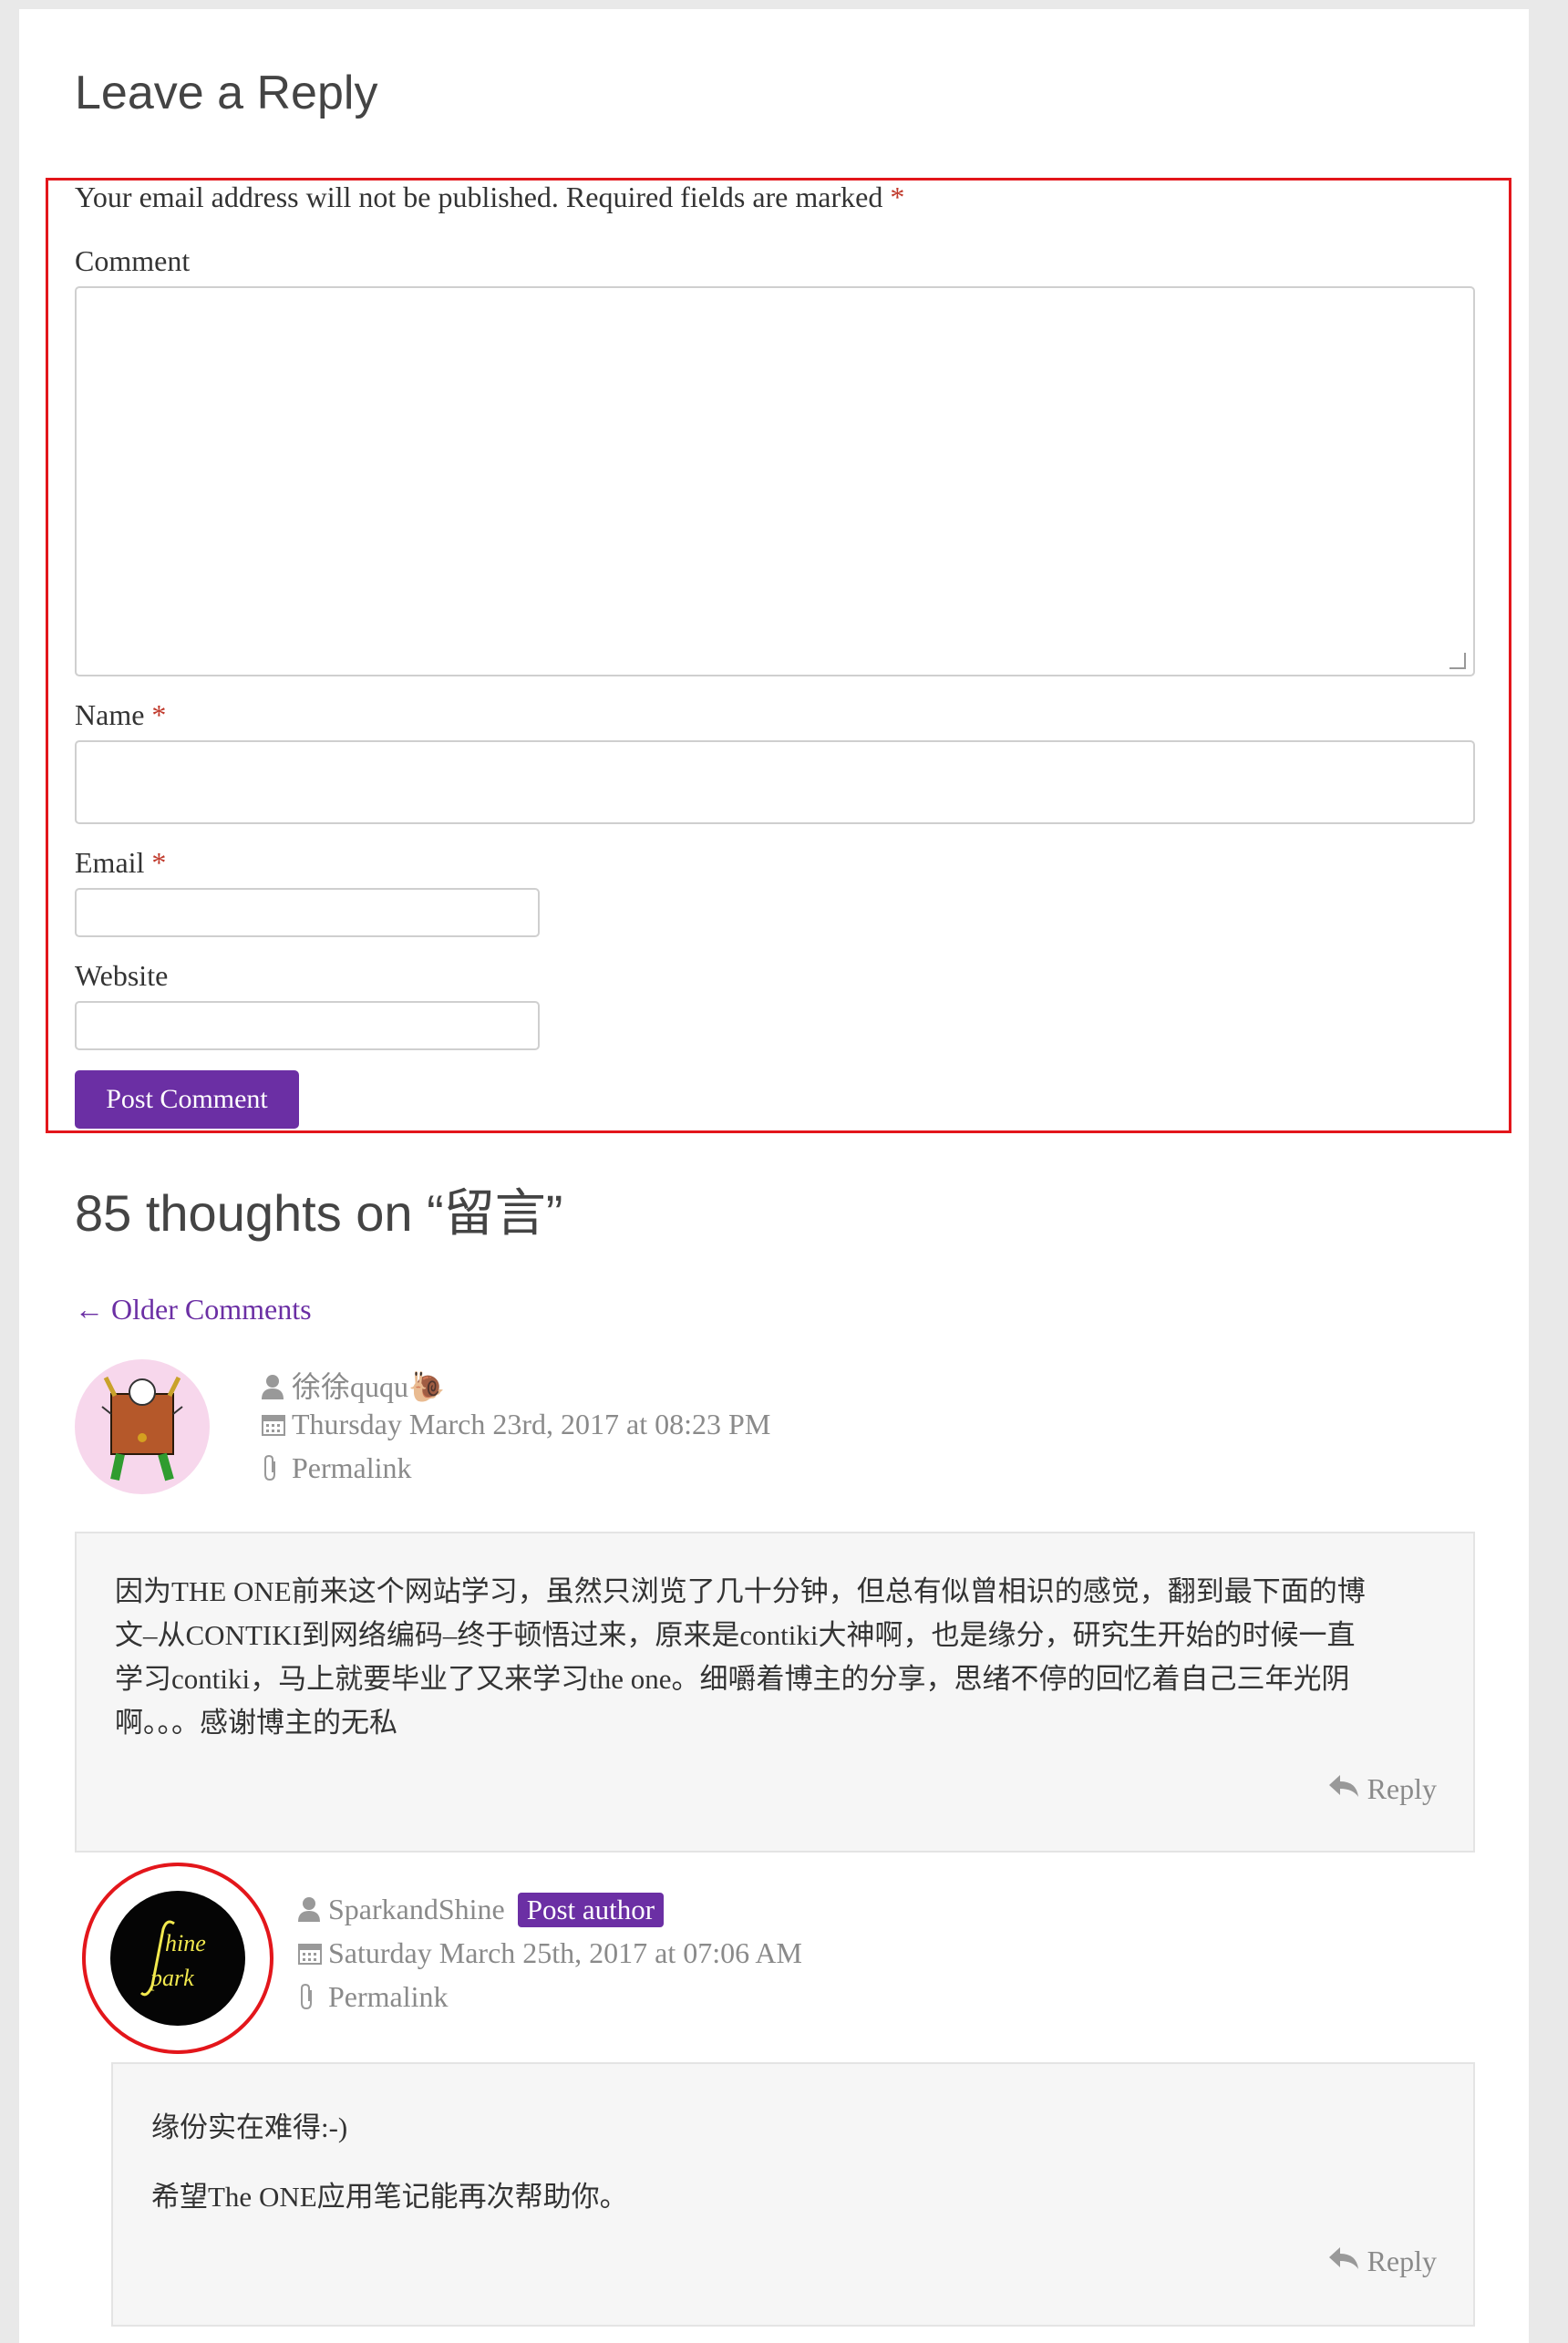 The height and width of the screenshot is (2343, 1568). I want to click on spark-shine-logo-icon: hine park, so click(172, 1958).